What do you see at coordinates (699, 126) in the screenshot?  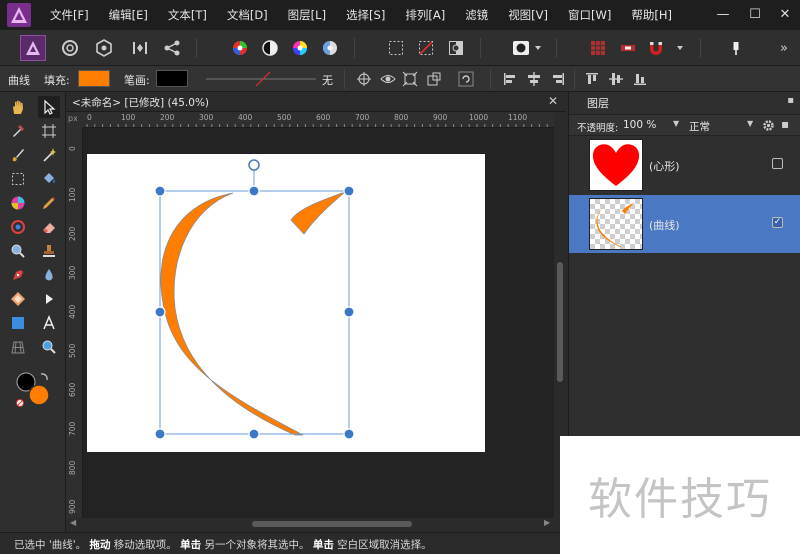 I see `blend-mode-select: 正常` at bounding box center [699, 126].